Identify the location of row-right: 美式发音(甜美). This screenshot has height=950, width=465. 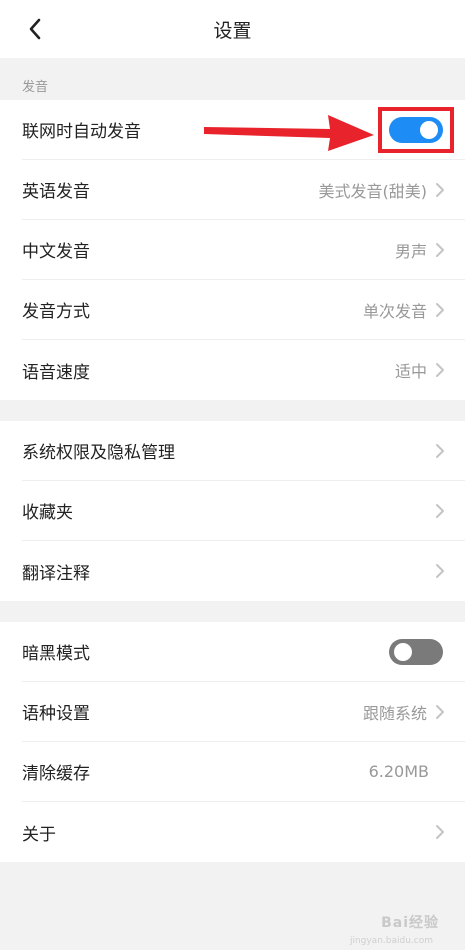
(382, 190).